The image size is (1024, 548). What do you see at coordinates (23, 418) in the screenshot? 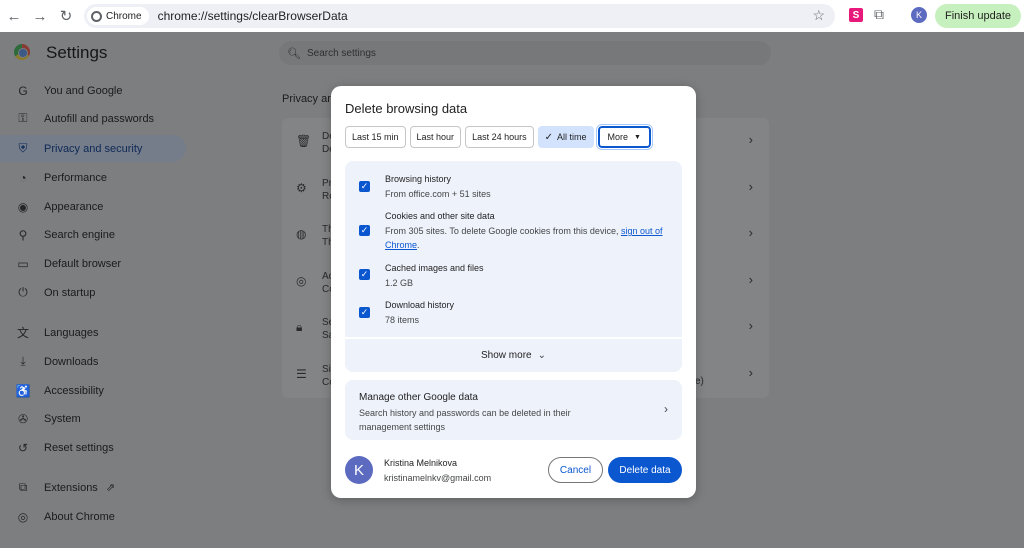
I see `wrench-icon: ✇` at bounding box center [23, 418].